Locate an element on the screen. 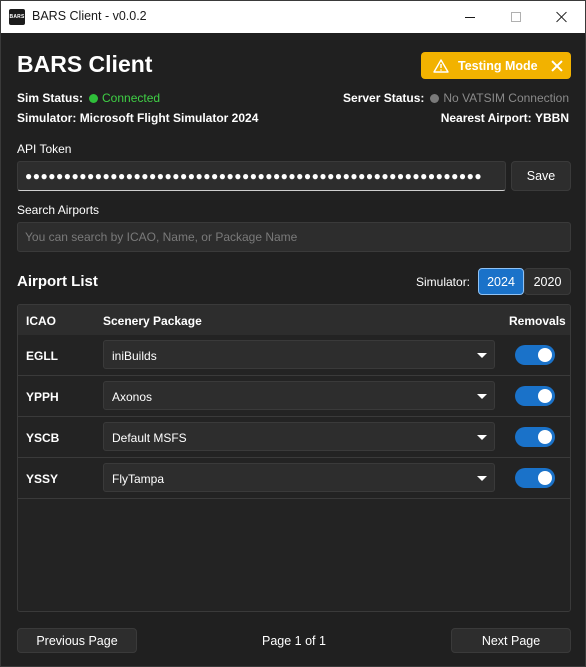  simulator-filter-label: Simulator: is located at coordinates (443, 282).